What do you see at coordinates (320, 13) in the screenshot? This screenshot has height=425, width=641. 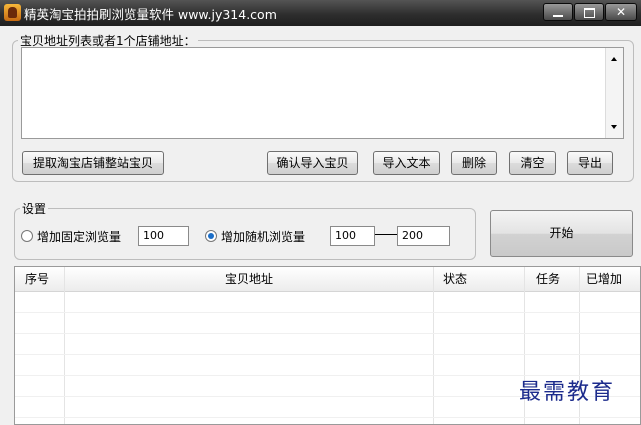 I see `title-bar: 精英淘宝拍拍刷浏览量软件 www.jy314.com ✕` at bounding box center [320, 13].